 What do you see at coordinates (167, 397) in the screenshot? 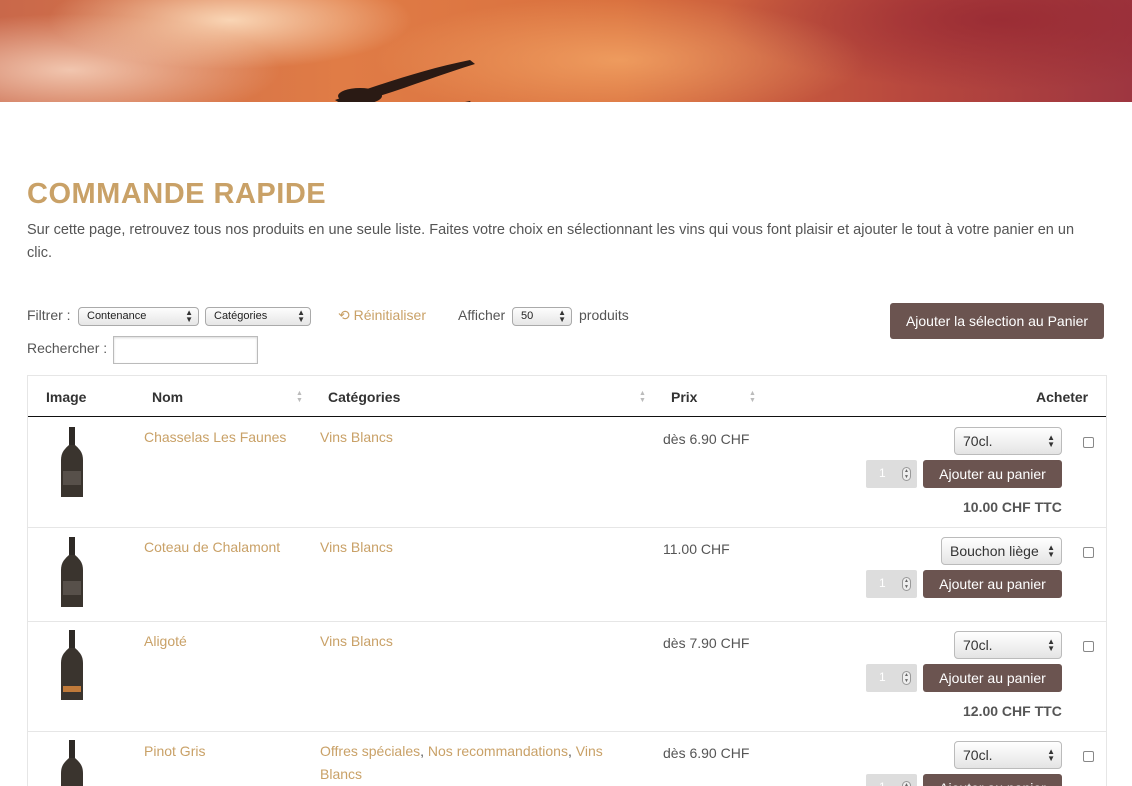
I see `column-header-name: Nom` at bounding box center [167, 397].